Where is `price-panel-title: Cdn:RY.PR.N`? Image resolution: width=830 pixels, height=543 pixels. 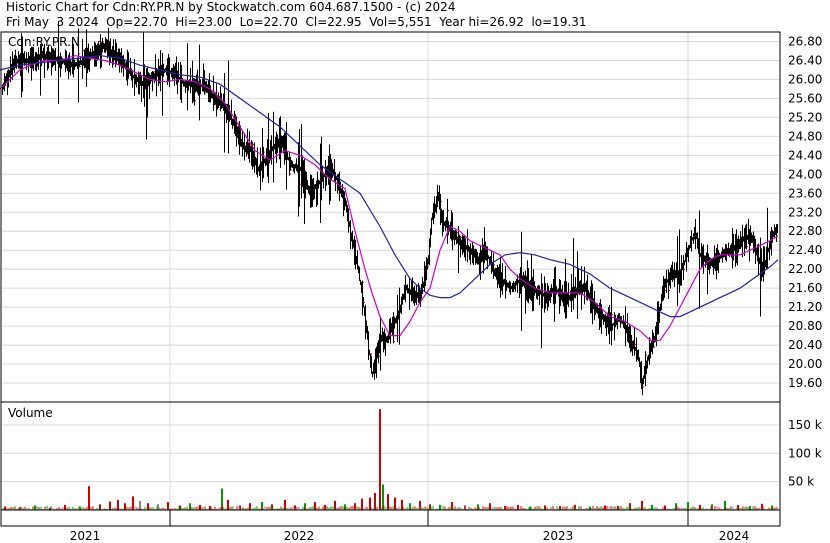
price-panel-title: Cdn:RY.PR.N is located at coordinates (44, 42).